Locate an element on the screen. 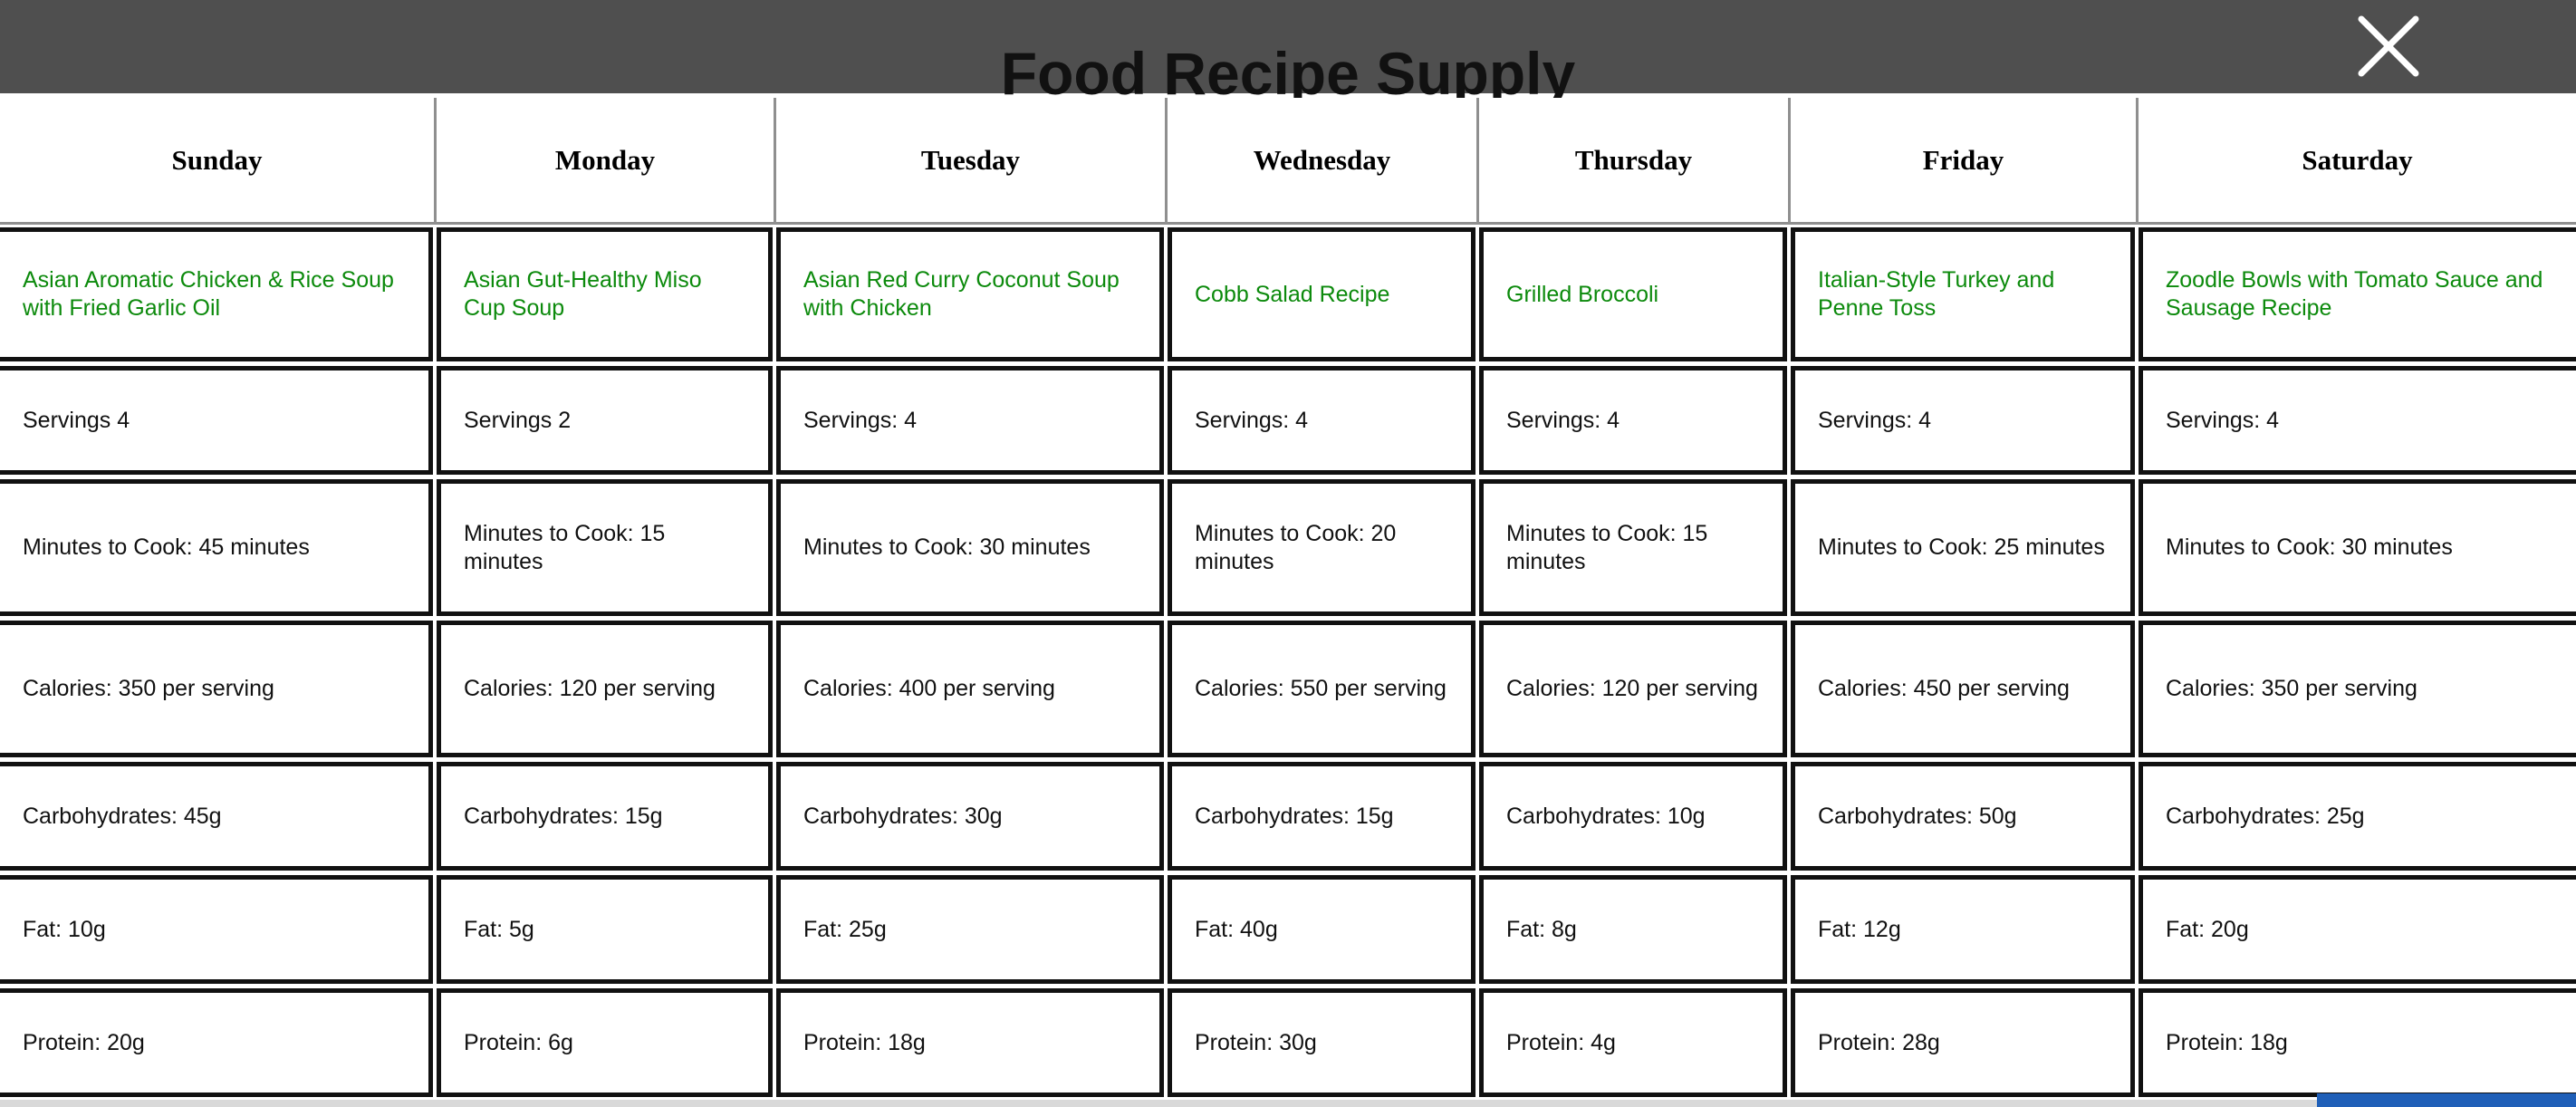 The image size is (2576, 1107). calories-cell: Calories: 400 per serving is located at coordinates (970, 689).